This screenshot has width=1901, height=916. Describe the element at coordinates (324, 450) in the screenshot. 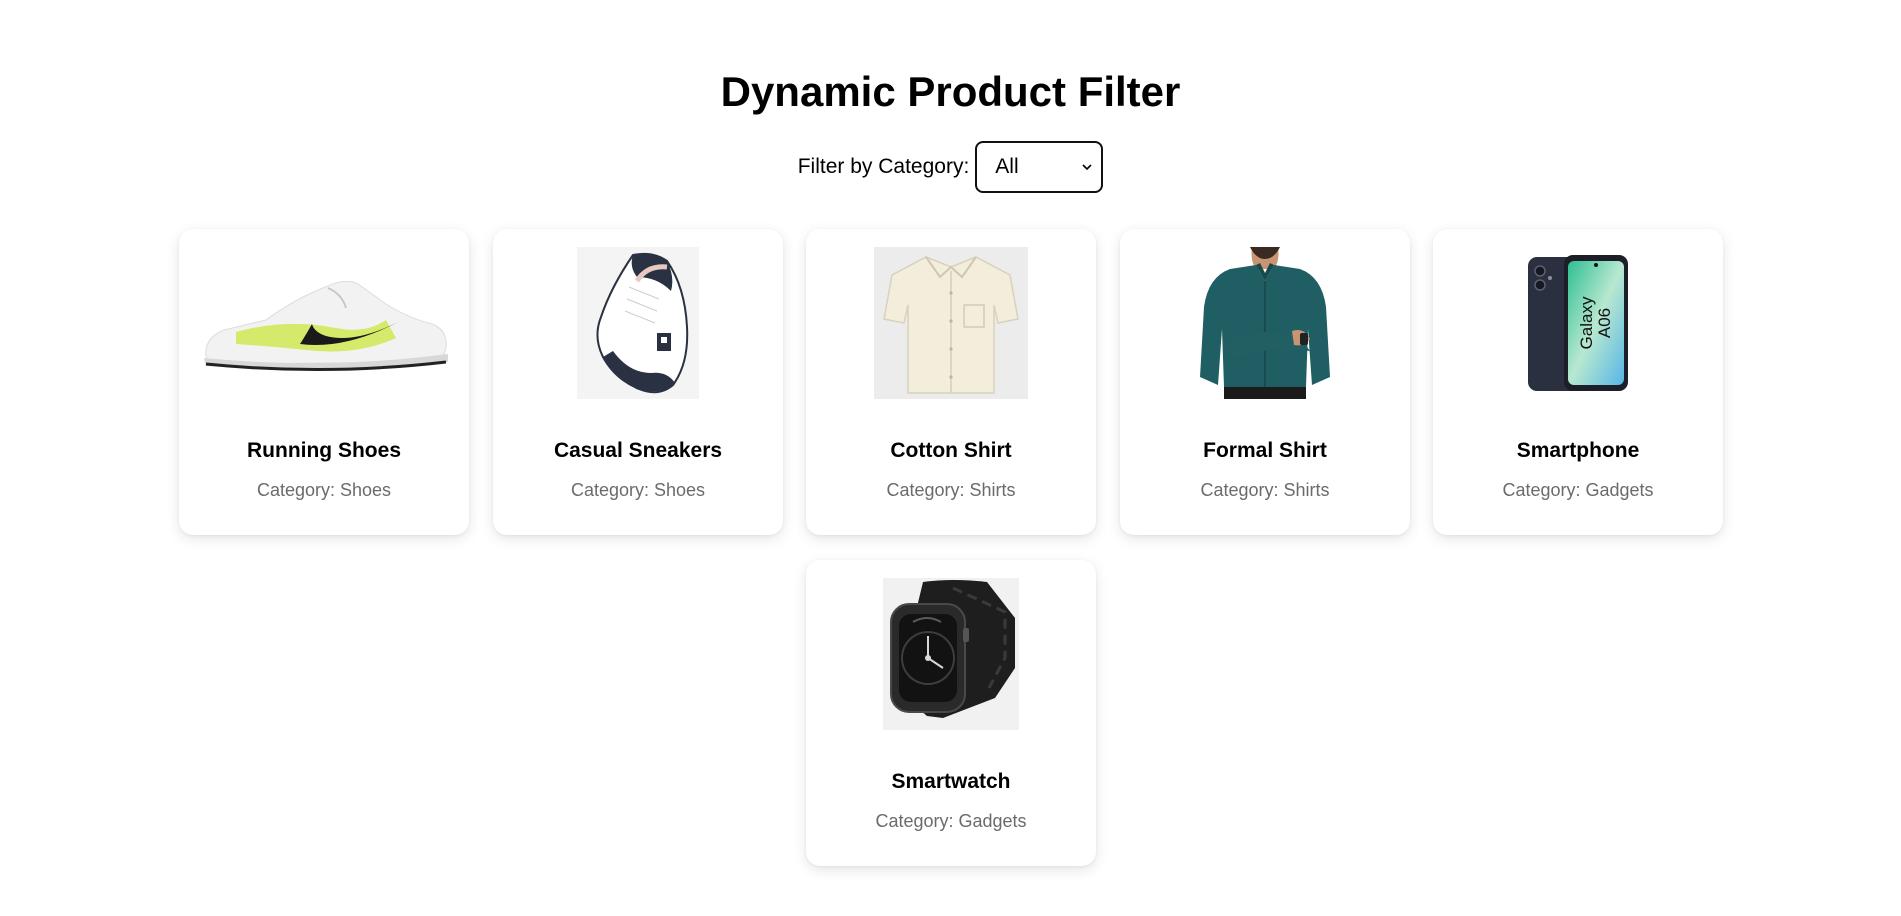

I see `product-name: Running Shoes` at that location.